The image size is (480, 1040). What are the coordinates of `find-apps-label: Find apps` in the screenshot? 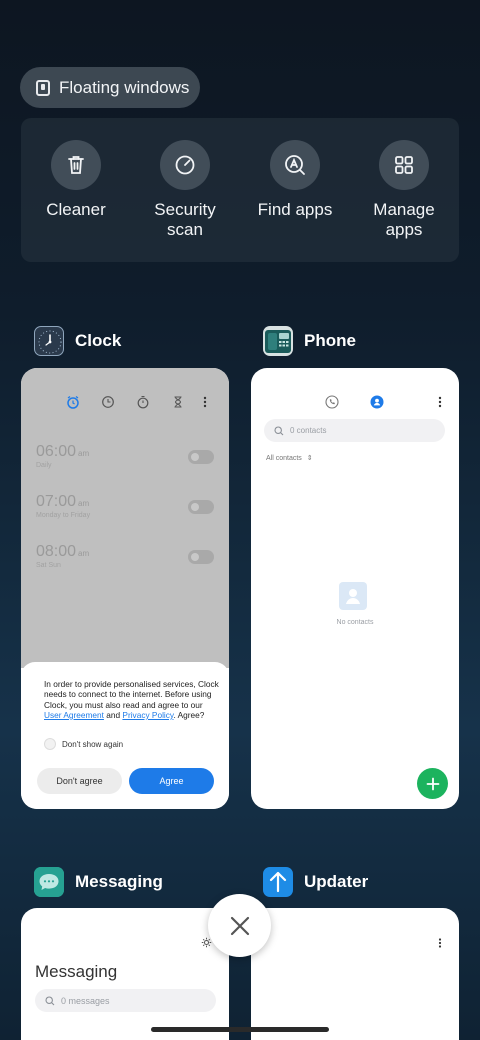 It's located at (295, 209).